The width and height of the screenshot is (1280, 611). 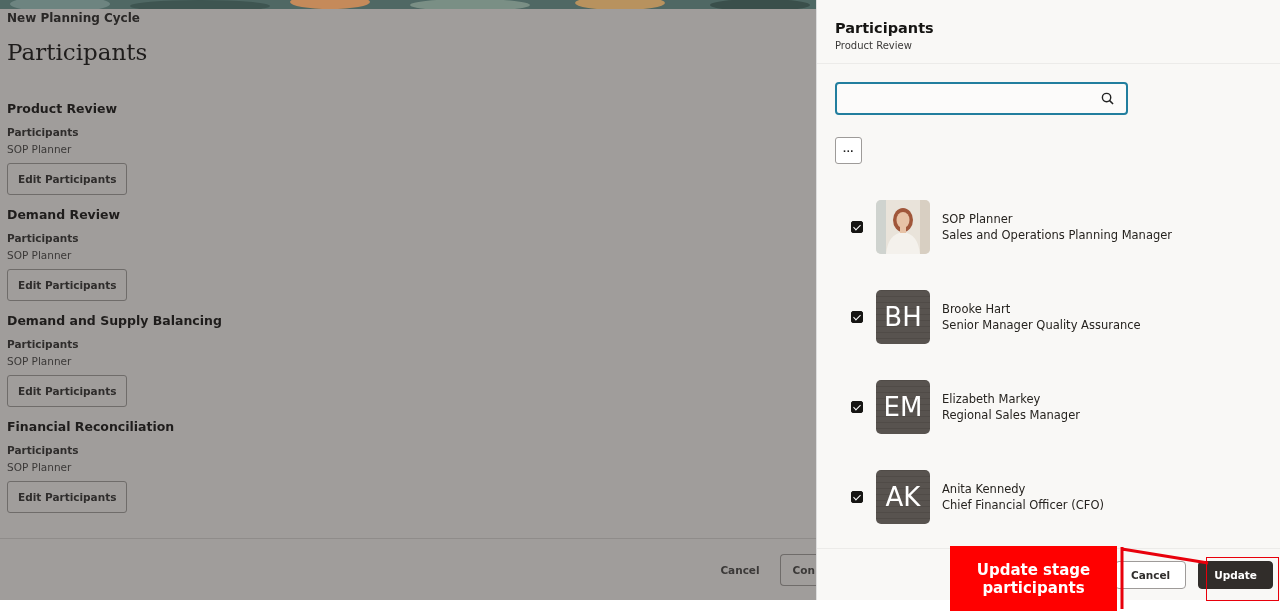 What do you see at coordinates (903, 317) in the screenshot?
I see `avatar: BH` at bounding box center [903, 317].